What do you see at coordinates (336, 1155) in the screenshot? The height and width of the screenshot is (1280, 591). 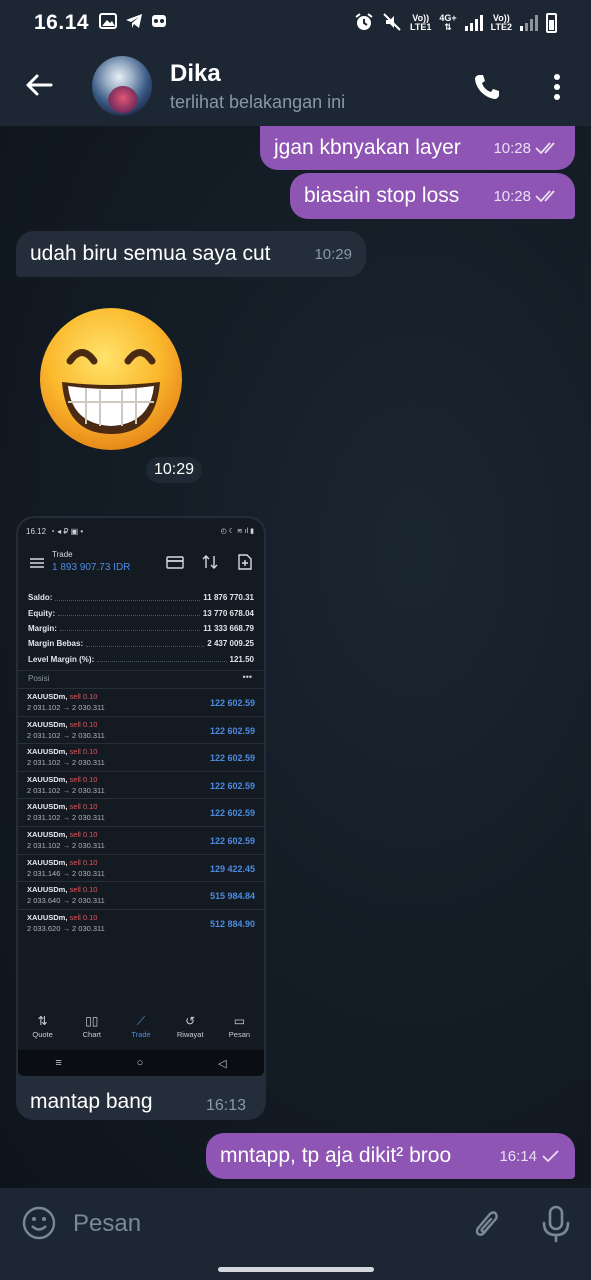 I see `message-text: mntapp, tp aja dikit² broo` at bounding box center [336, 1155].